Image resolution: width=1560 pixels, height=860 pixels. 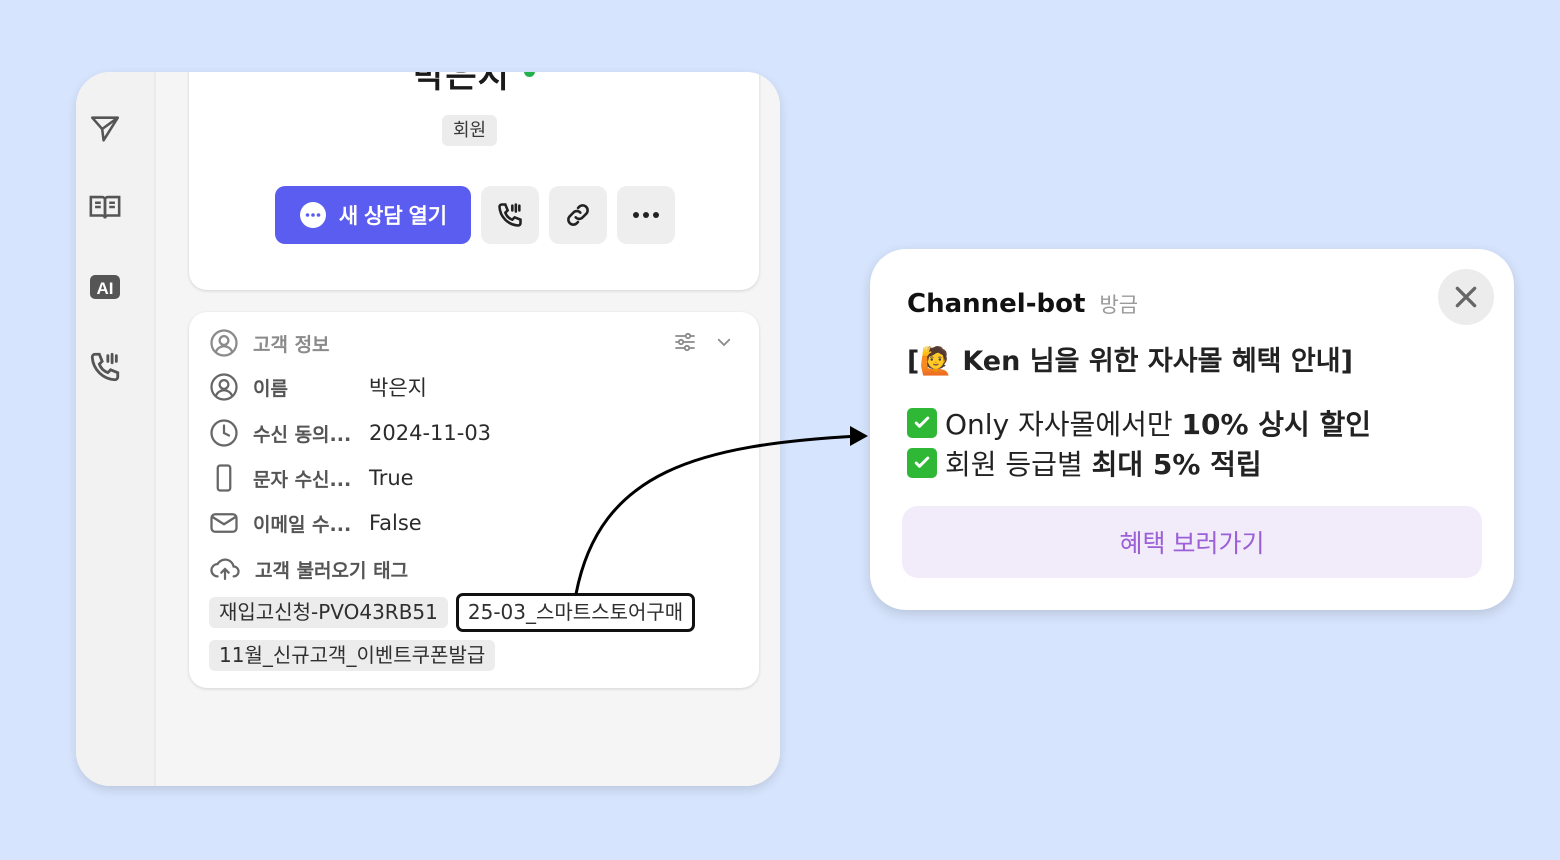 I want to click on popup-title: [🙋 Ken 님을 위한 자사몰 혜택 안내], so click(x=1130, y=361).